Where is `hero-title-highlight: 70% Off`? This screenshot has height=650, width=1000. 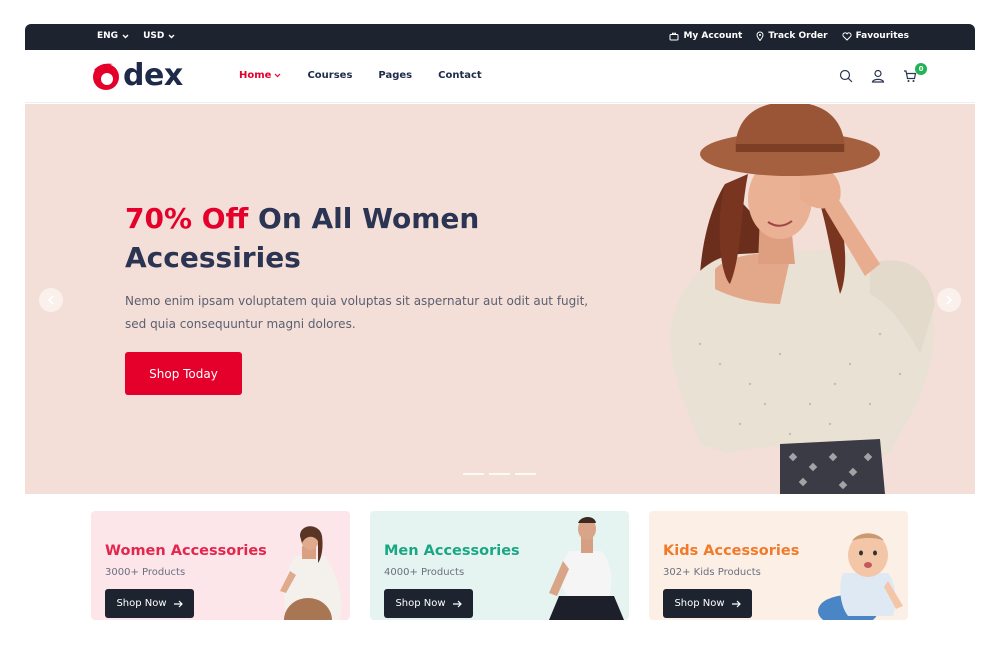 hero-title-highlight: 70% Off is located at coordinates (187, 218).